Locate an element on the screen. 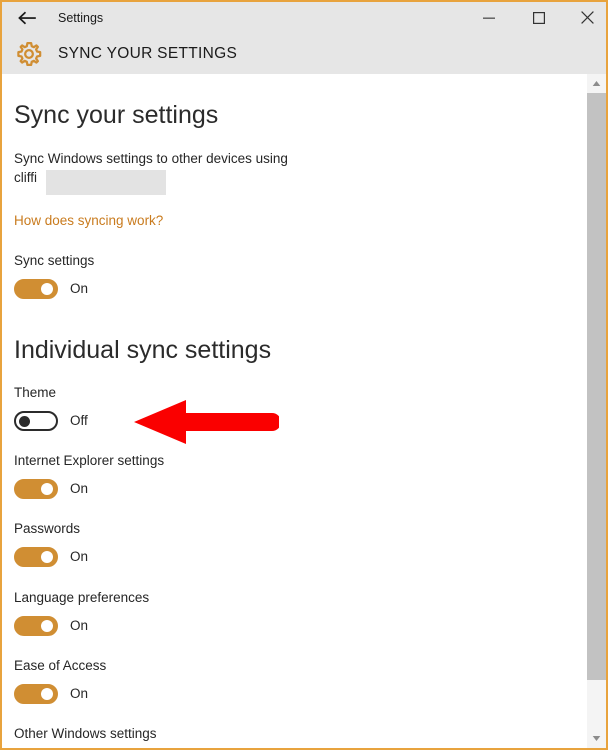 The width and height of the screenshot is (608, 750). gear-icon is located at coordinates (29, 54).